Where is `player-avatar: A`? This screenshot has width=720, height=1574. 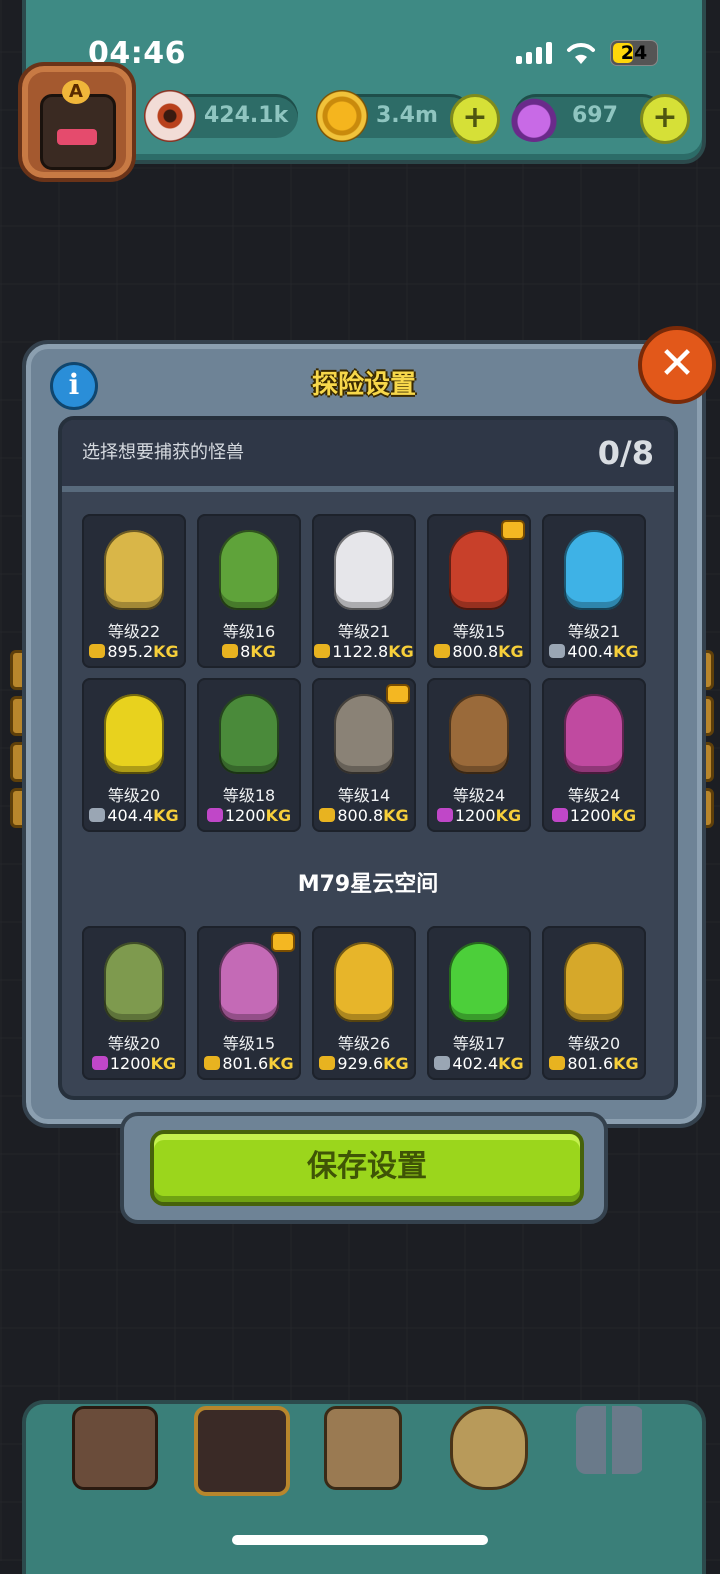
player-avatar: A is located at coordinates (77, 122).